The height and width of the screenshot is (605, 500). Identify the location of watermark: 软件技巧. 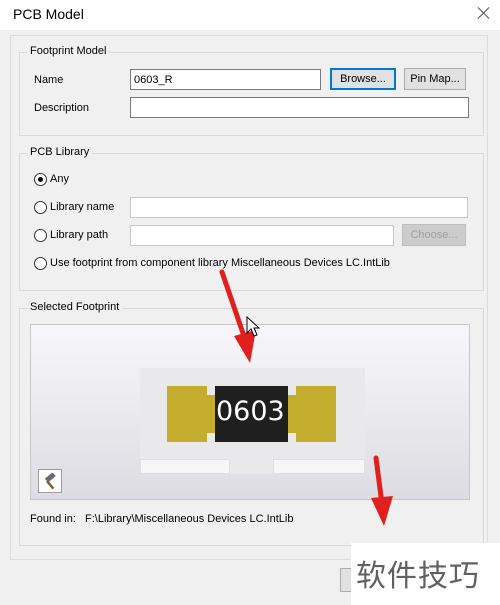
(425, 574).